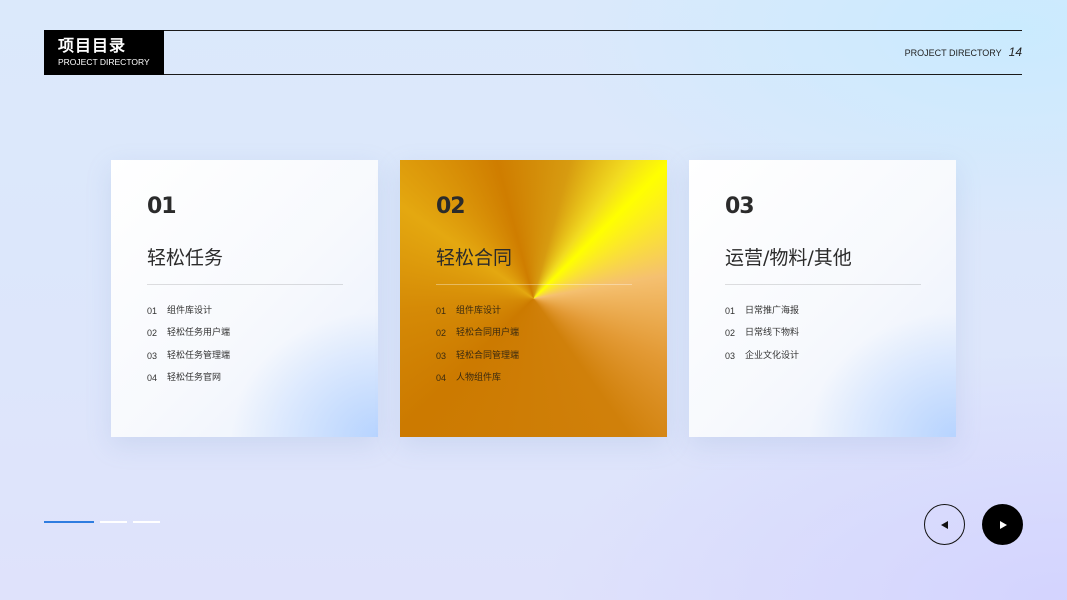  Describe the element at coordinates (533, 333) in the screenshot. I see `list-item: 02 轻松合同用户端` at that location.